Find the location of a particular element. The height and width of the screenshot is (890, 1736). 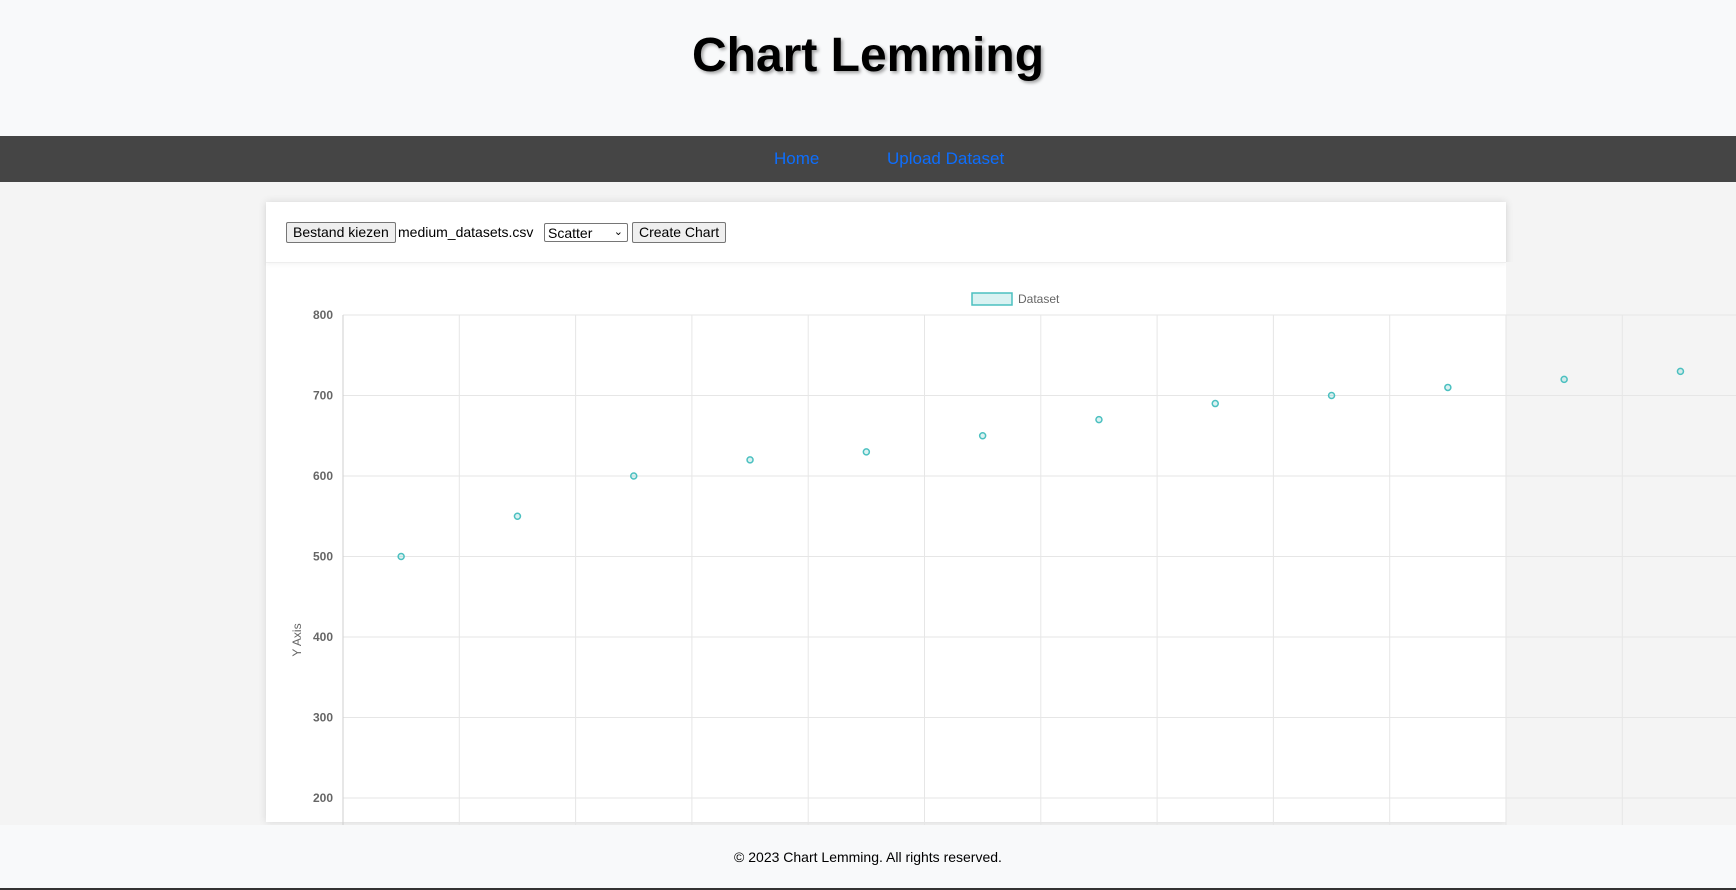

chart-type-select: Scatter ⌄ is located at coordinates (586, 232).